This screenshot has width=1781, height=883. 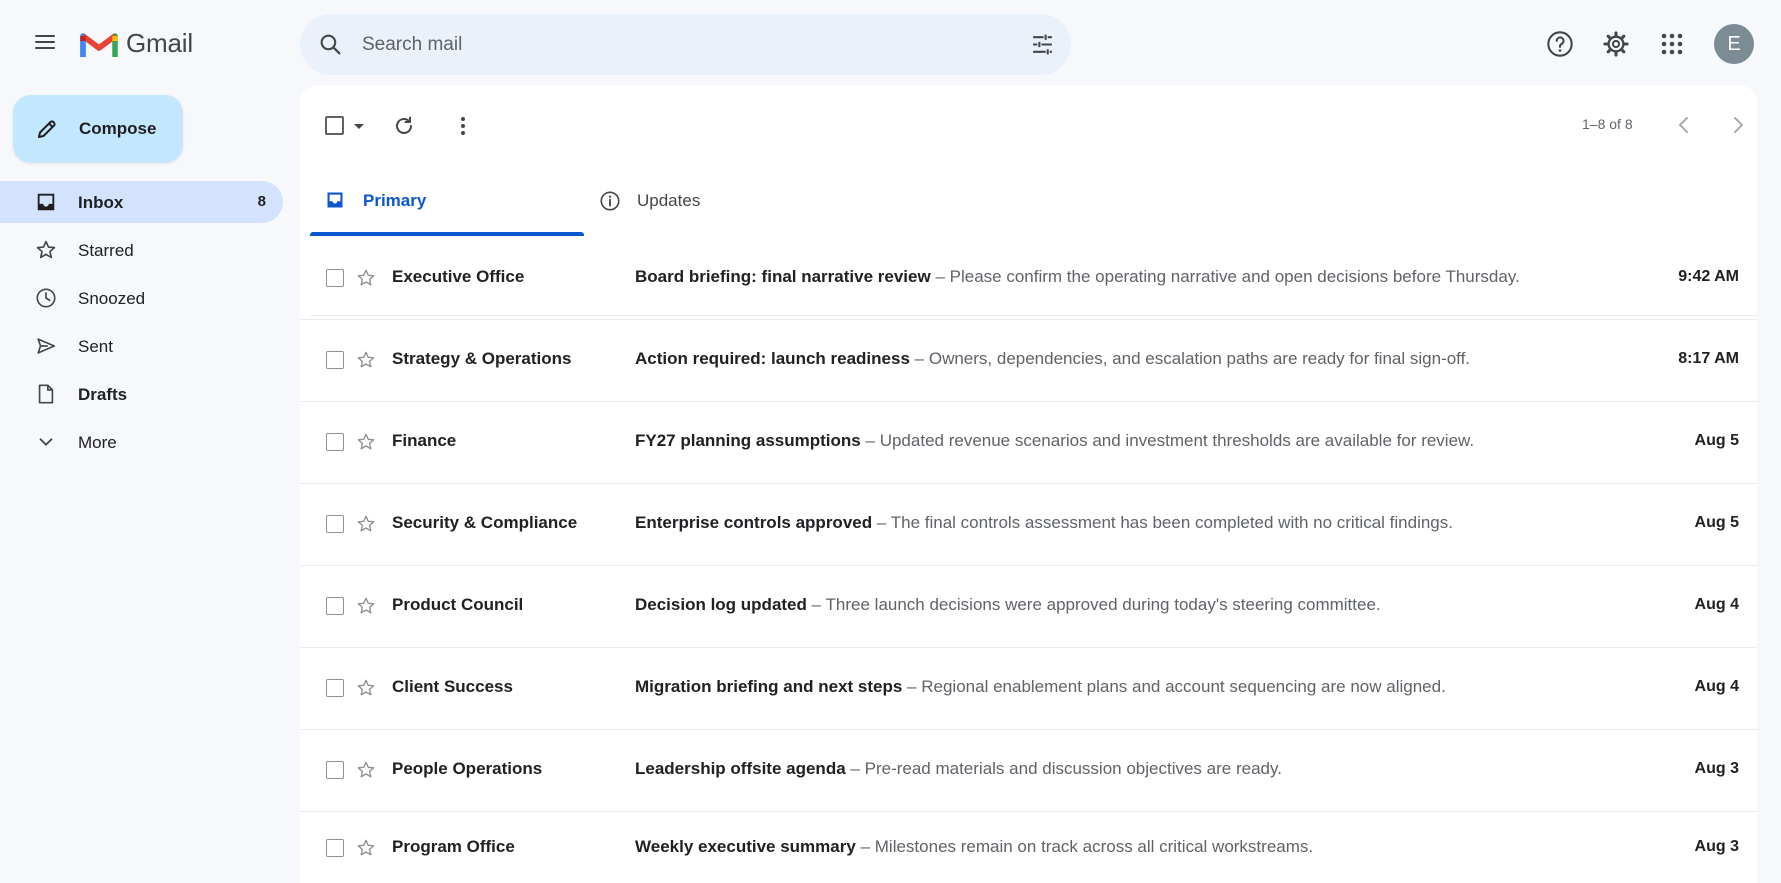 What do you see at coordinates (745, 846) in the screenshot?
I see `email-subject: Weekly executive summary` at bounding box center [745, 846].